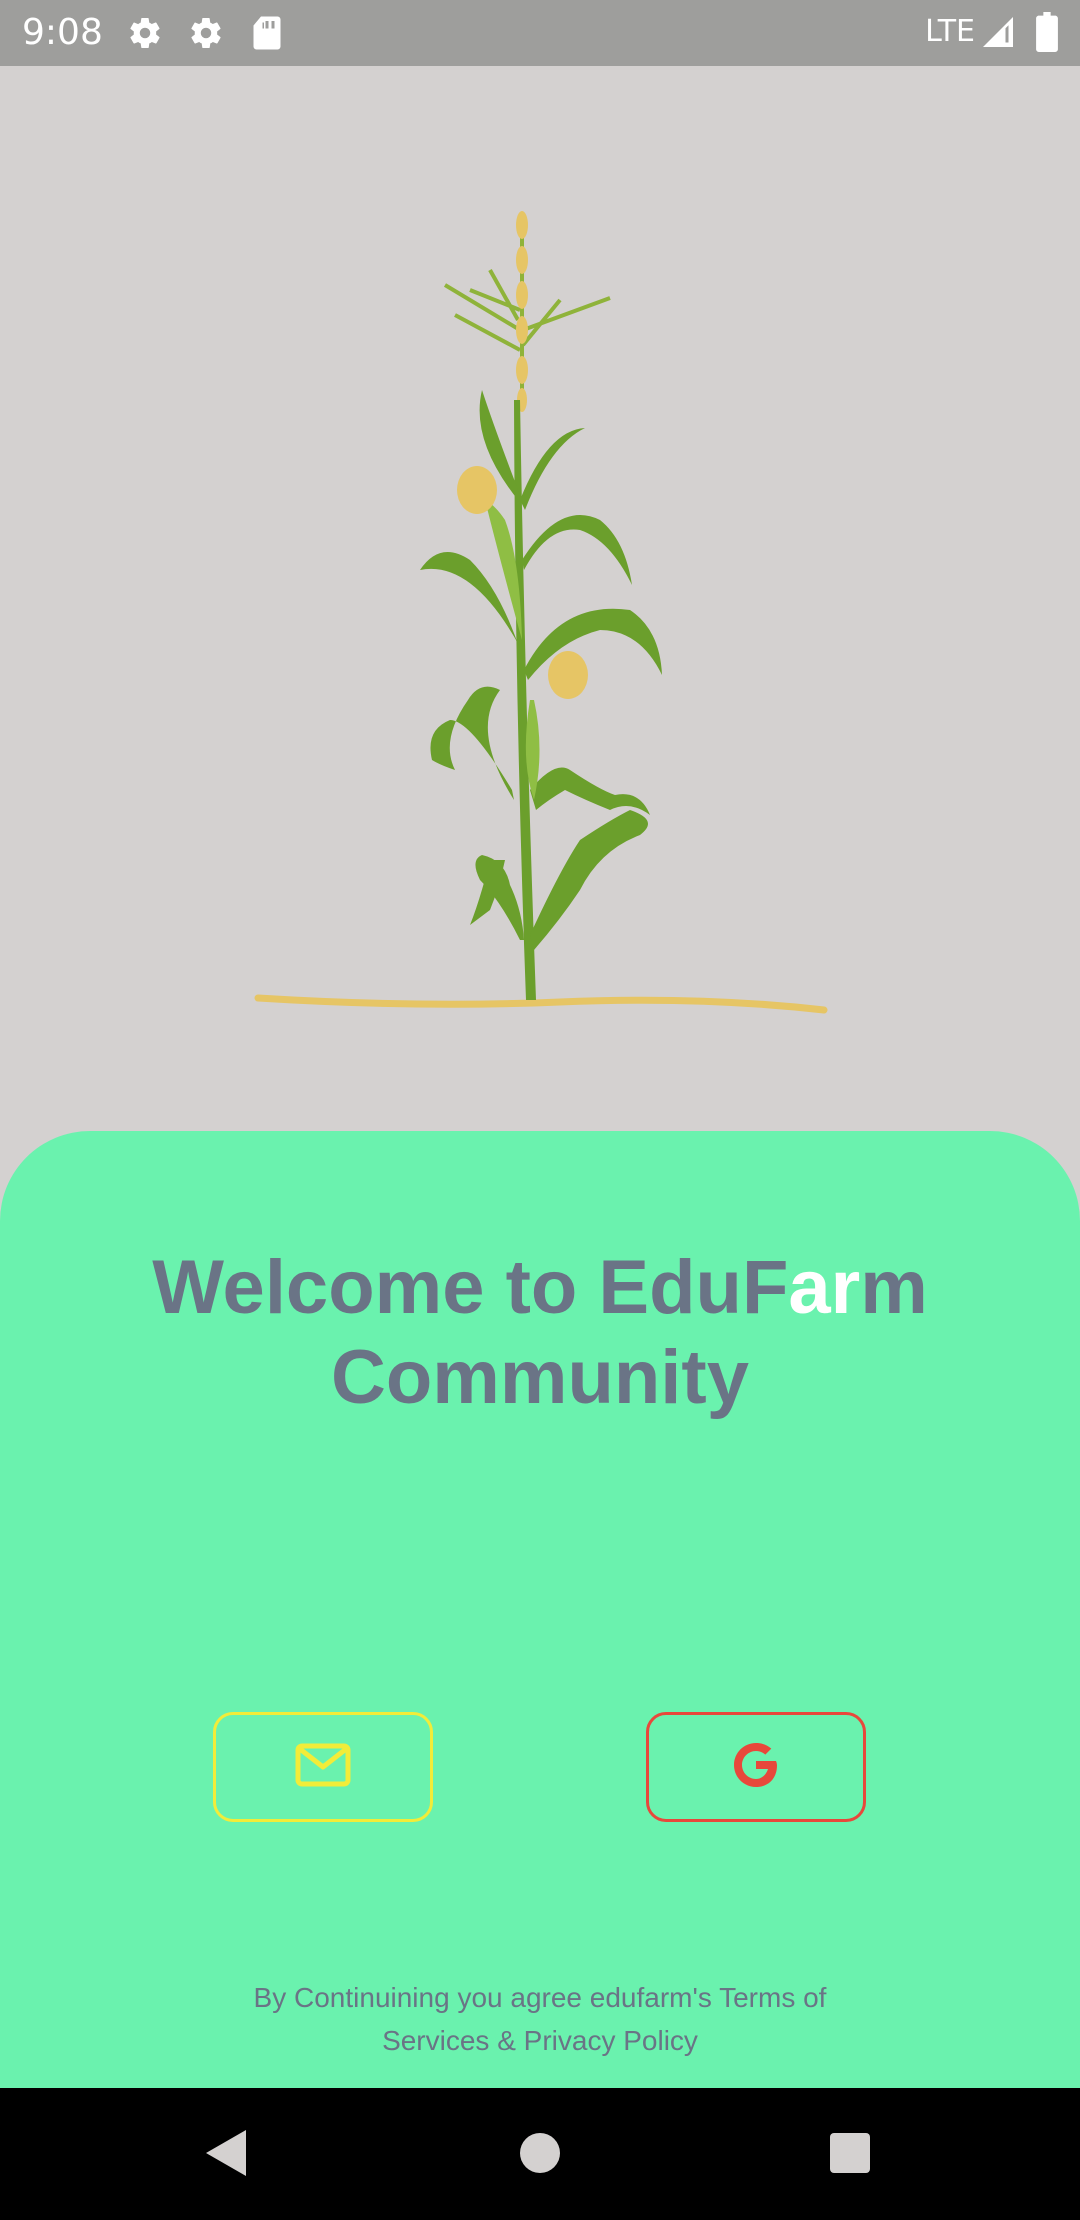 The width and height of the screenshot is (1080, 2220). Describe the element at coordinates (62, 32) in the screenshot. I see `status-time: 9:08` at that location.